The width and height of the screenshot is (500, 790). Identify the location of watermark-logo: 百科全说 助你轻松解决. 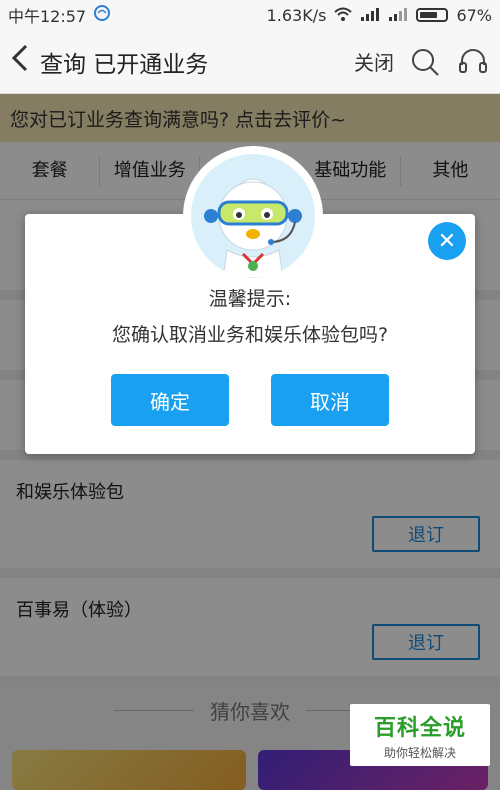
(420, 735).